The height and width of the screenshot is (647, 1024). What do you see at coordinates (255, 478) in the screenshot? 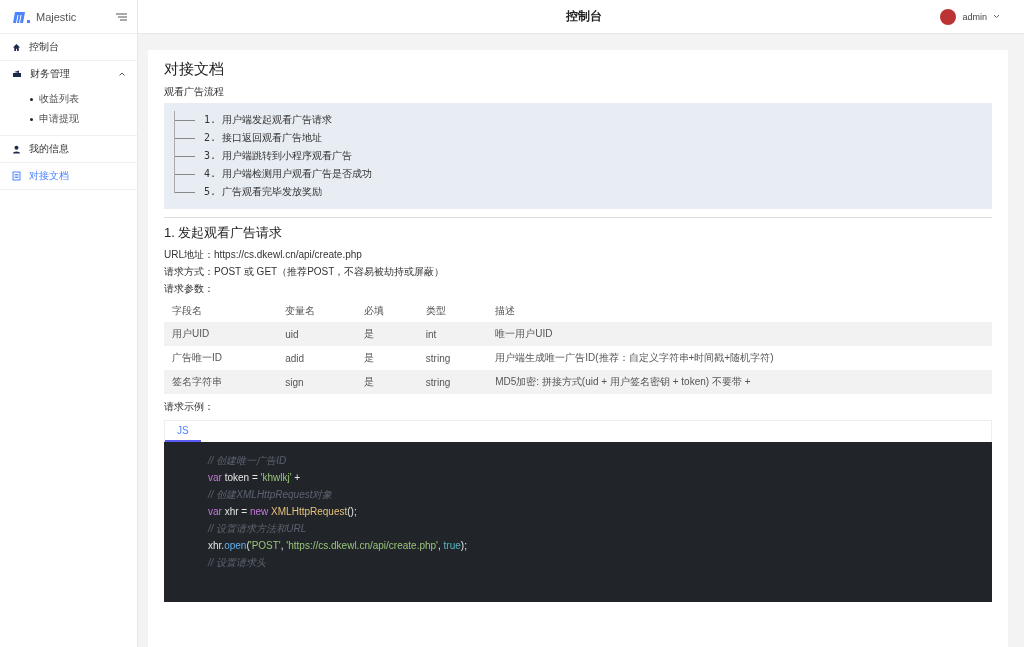
I see `code-line: var token = 'khwlkj' +` at bounding box center [255, 478].